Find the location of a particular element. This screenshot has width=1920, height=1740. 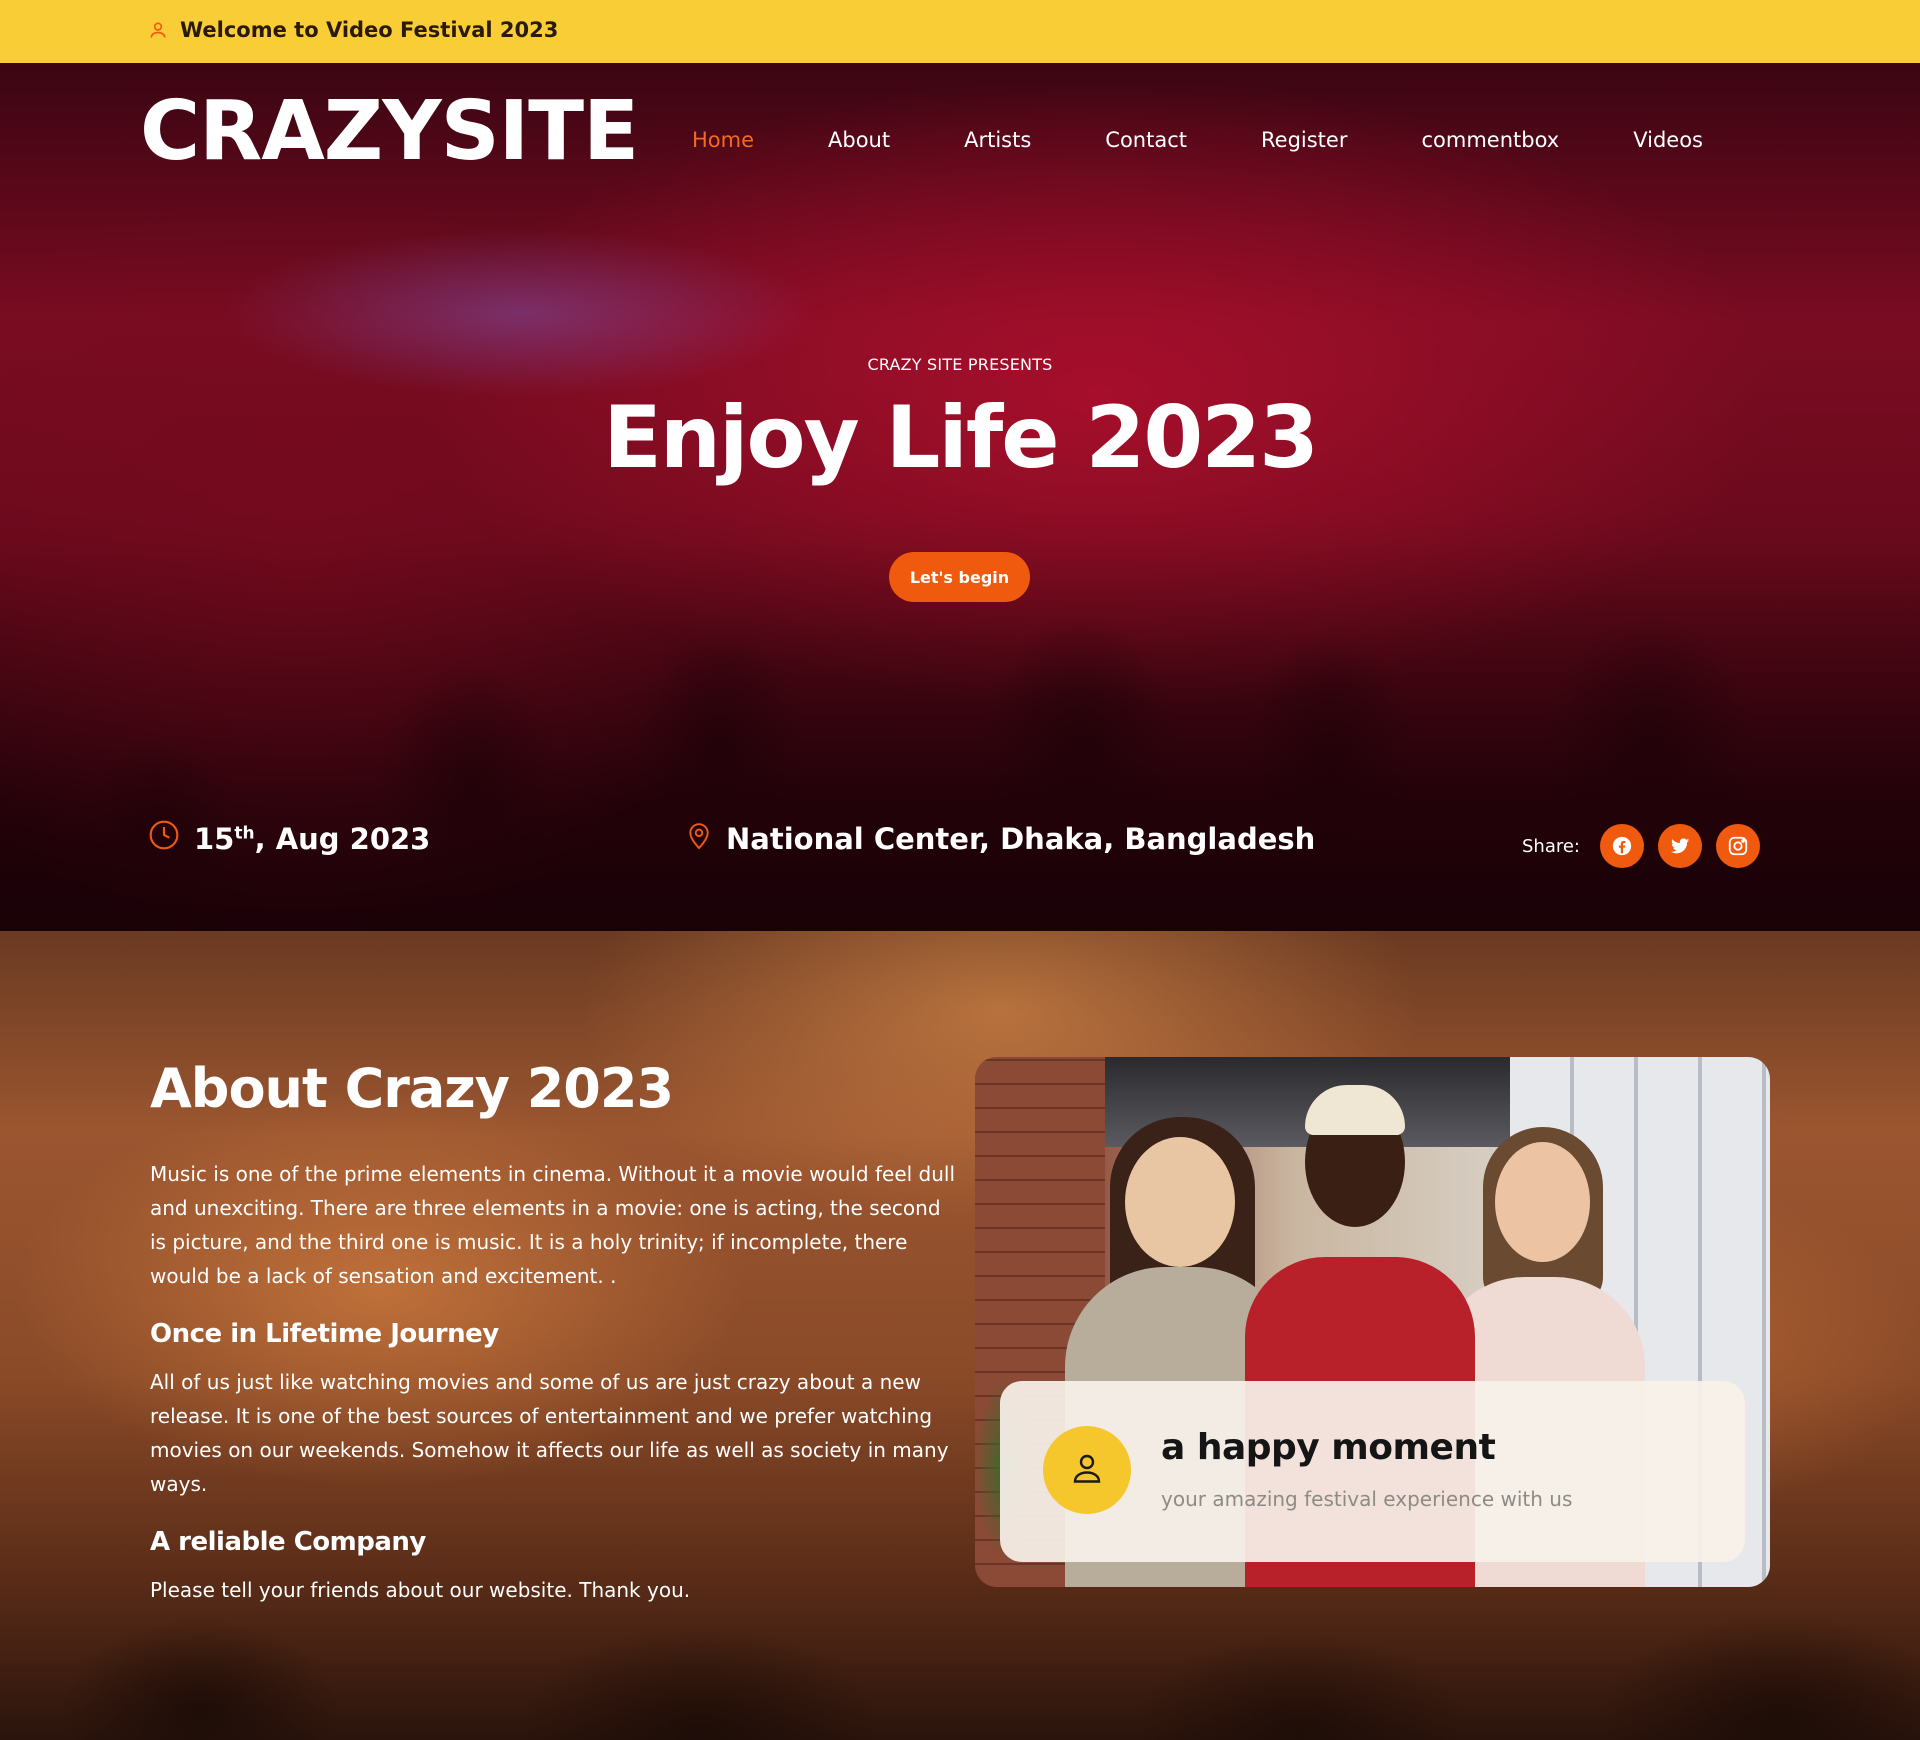

clock-icon is located at coordinates (164, 838).